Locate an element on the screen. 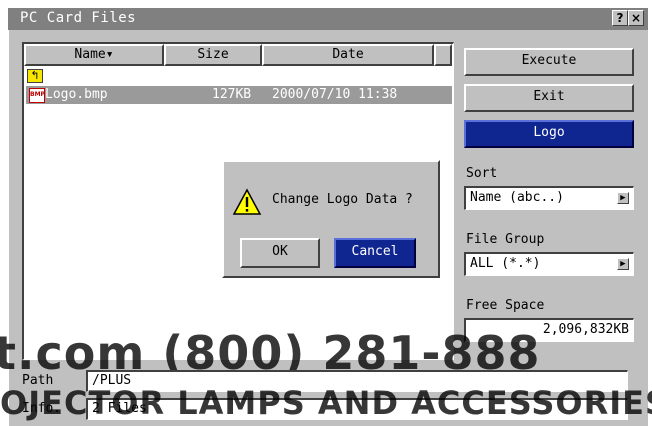 This screenshot has height=426, width=652. bmp-file-icon: BMP is located at coordinates (37, 95).